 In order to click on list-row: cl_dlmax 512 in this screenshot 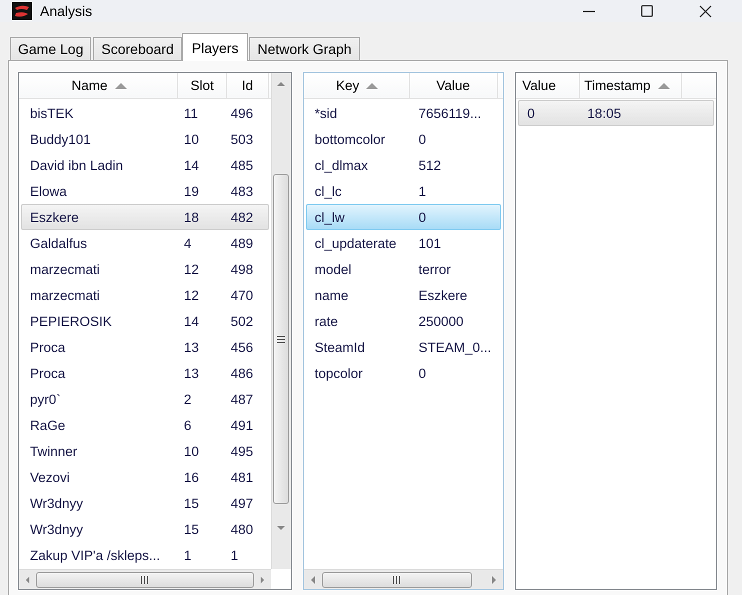, I will do `click(404, 165)`.